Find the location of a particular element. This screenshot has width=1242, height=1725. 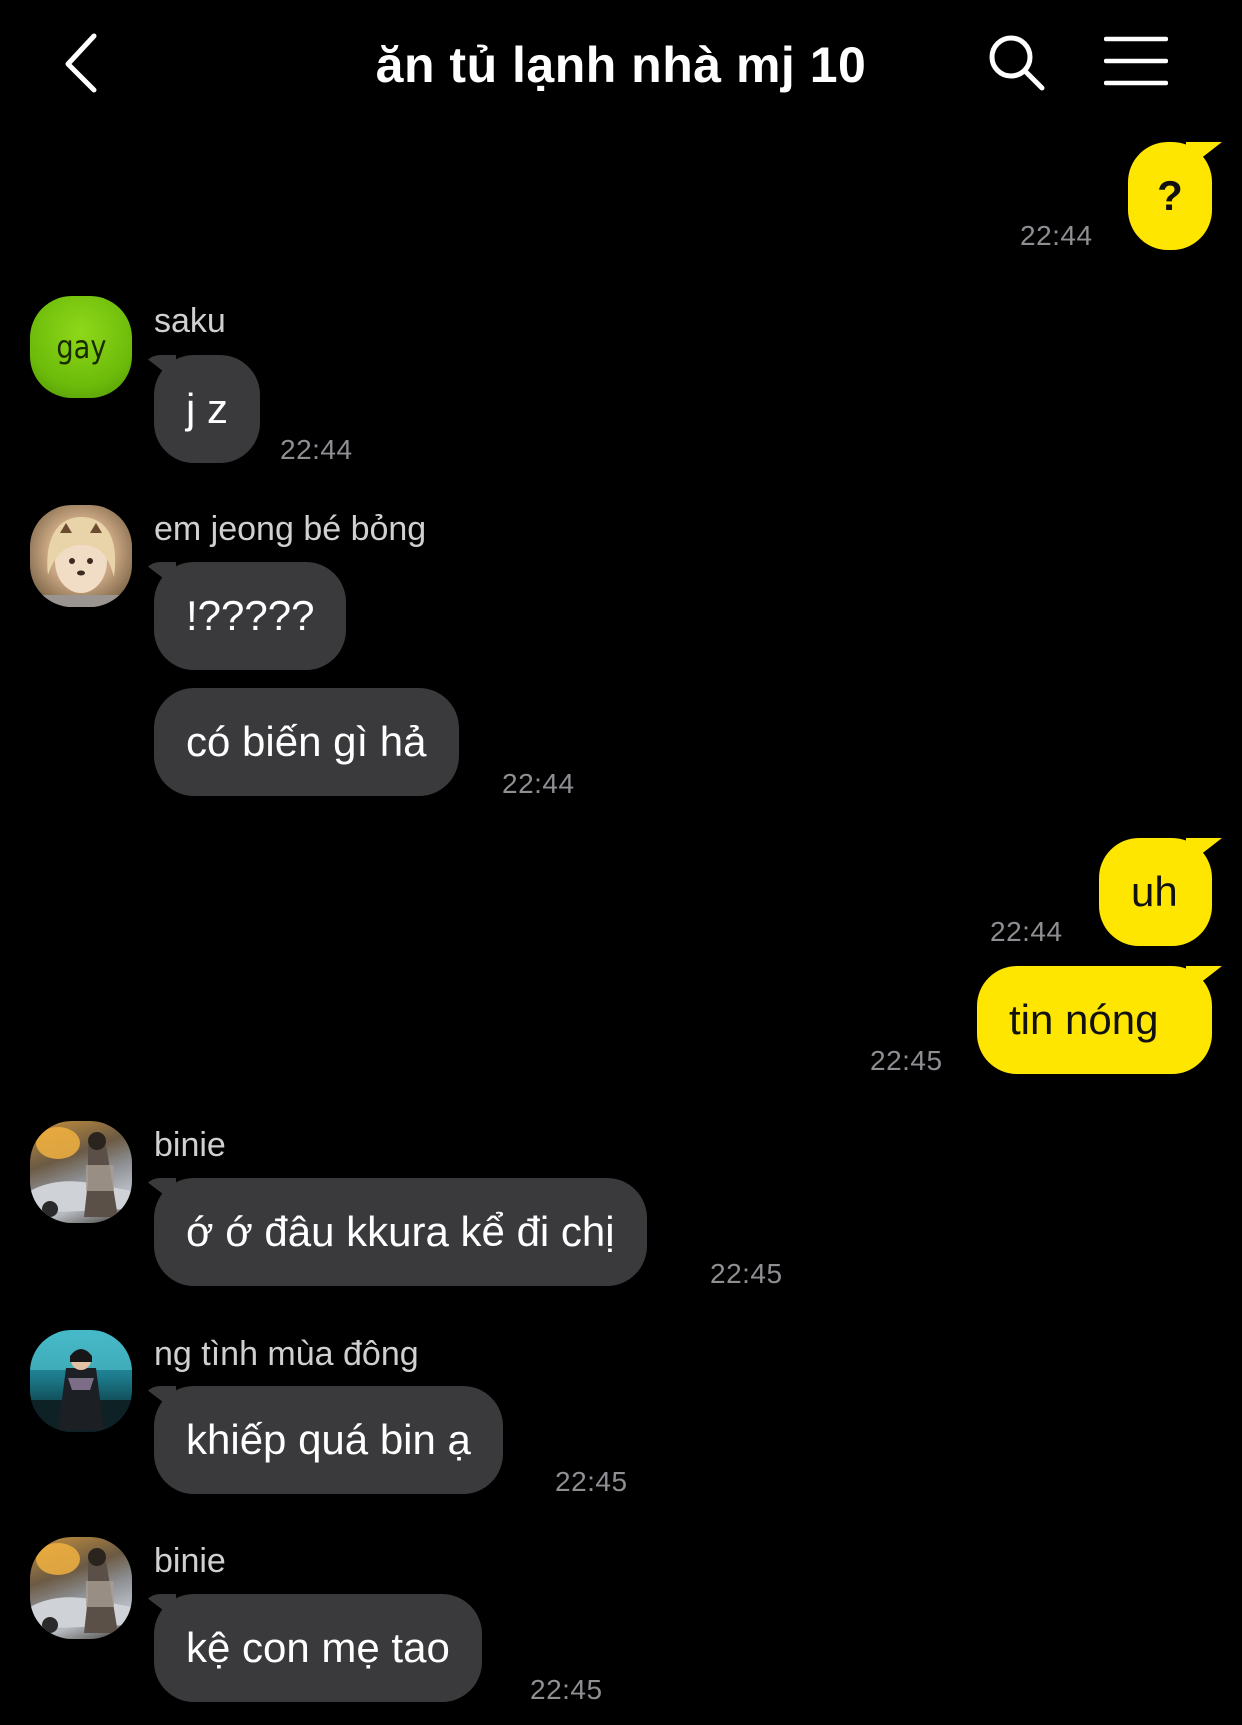

avatar-em-jeong is located at coordinates (81, 556).